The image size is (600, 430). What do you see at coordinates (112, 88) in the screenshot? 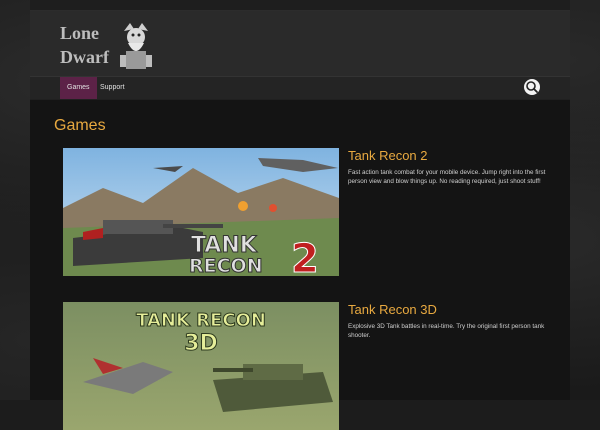
I see `nav-item-support: Support` at bounding box center [112, 88].